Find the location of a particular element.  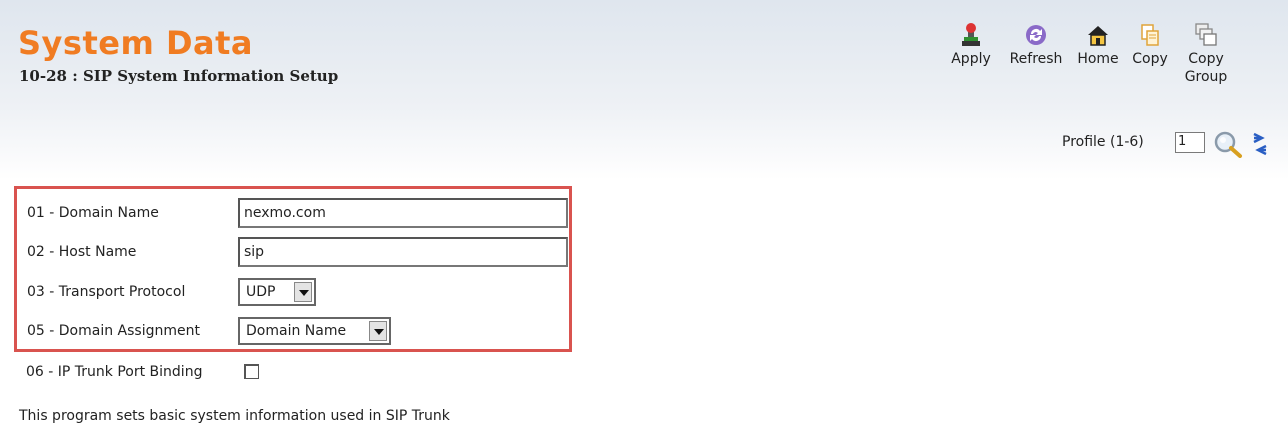

copy-group-button: Copy Group is located at coordinates (1206, 54).